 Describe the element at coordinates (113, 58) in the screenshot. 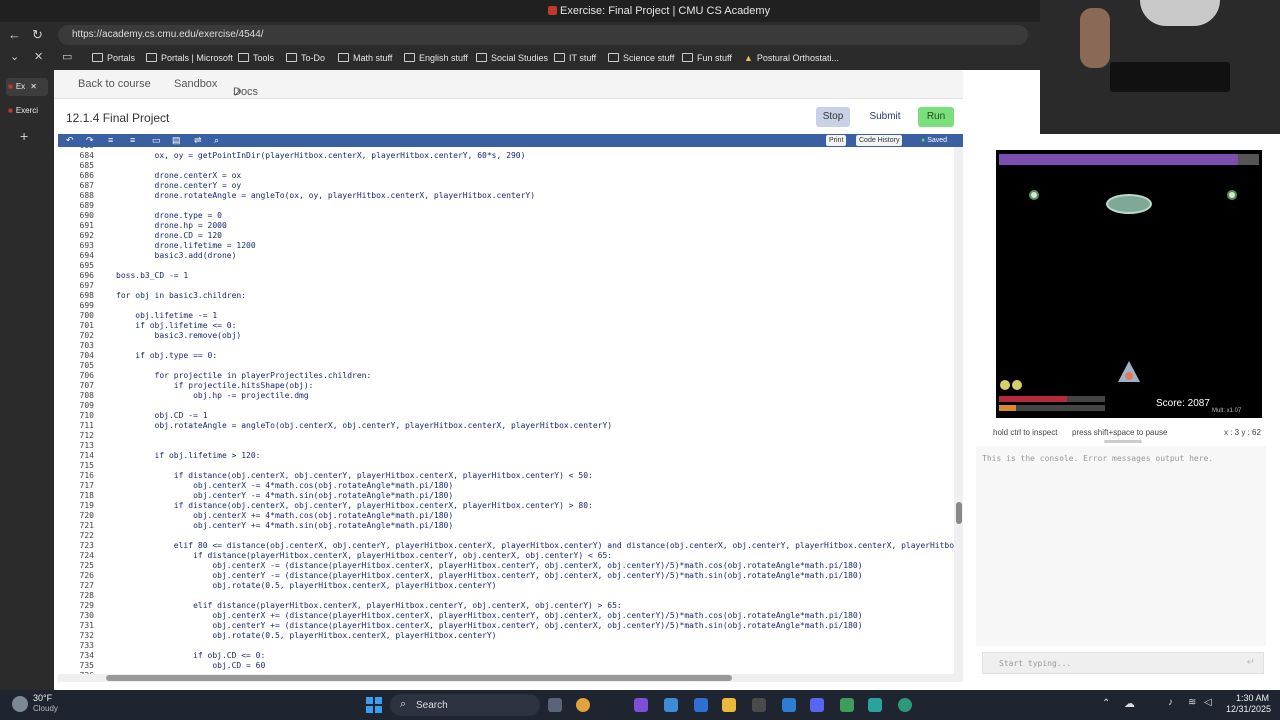

I see `bookmark-portals: Portals` at that location.